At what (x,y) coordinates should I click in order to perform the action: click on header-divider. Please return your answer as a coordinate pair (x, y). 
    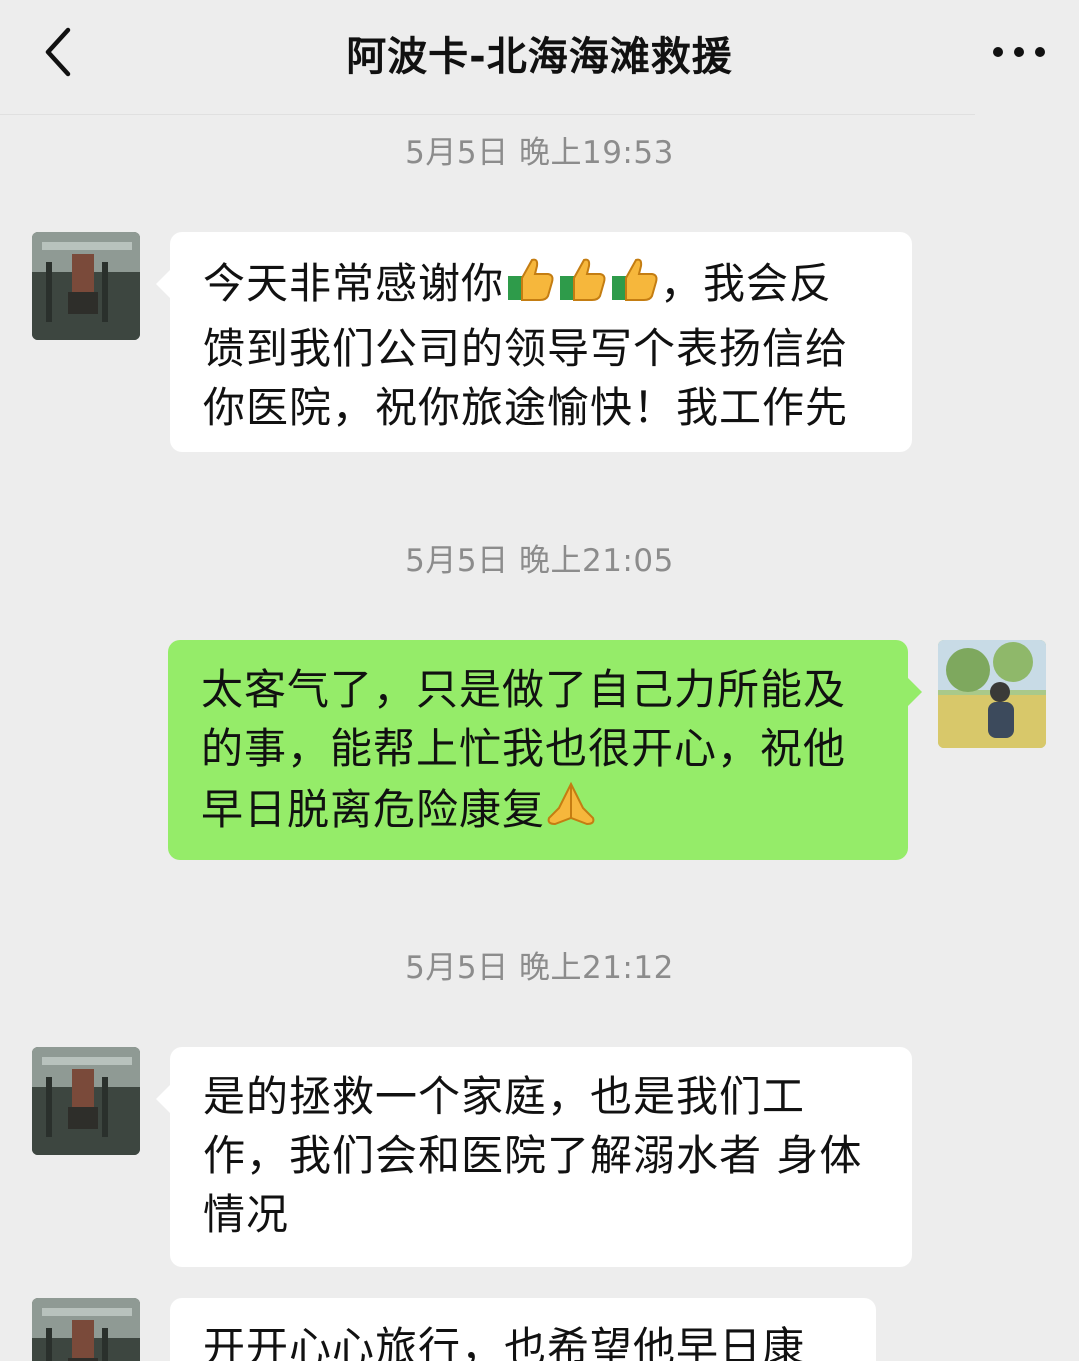
    Looking at the image, I should click on (487, 114).